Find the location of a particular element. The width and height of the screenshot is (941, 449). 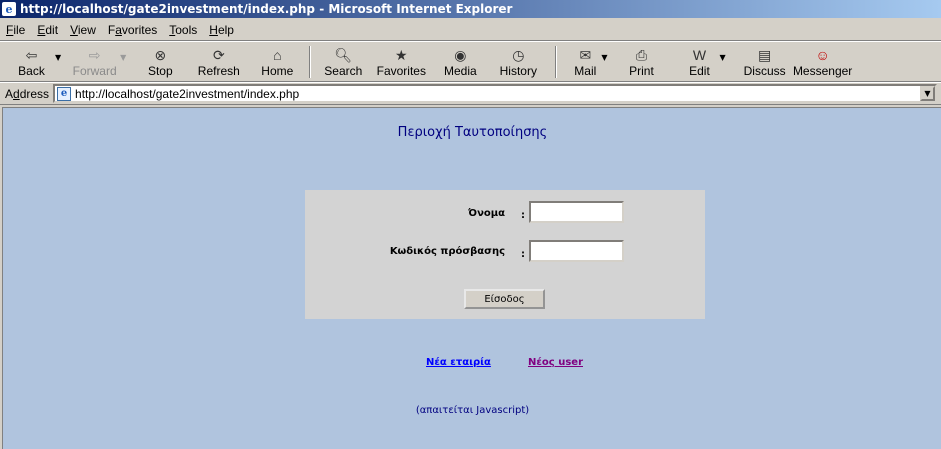

javascript-required-note: (απαιτείται Javascript) is located at coordinates (472, 410).